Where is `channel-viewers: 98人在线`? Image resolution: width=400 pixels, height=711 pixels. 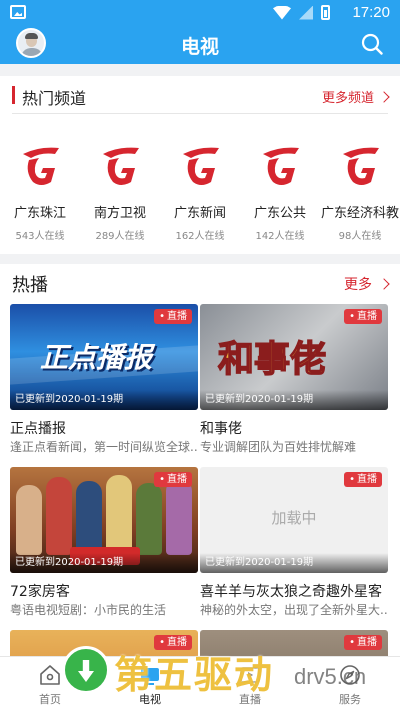
channel-viewers: 98人在线 is located at coordinates (360, 236).